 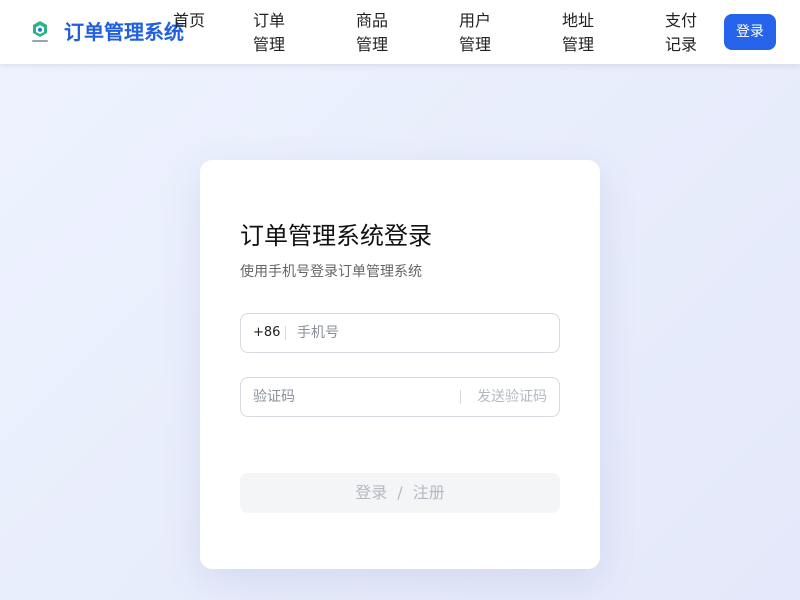 I want to click on login-register-button: 登录 / 注册, so click(x=400, y=493).